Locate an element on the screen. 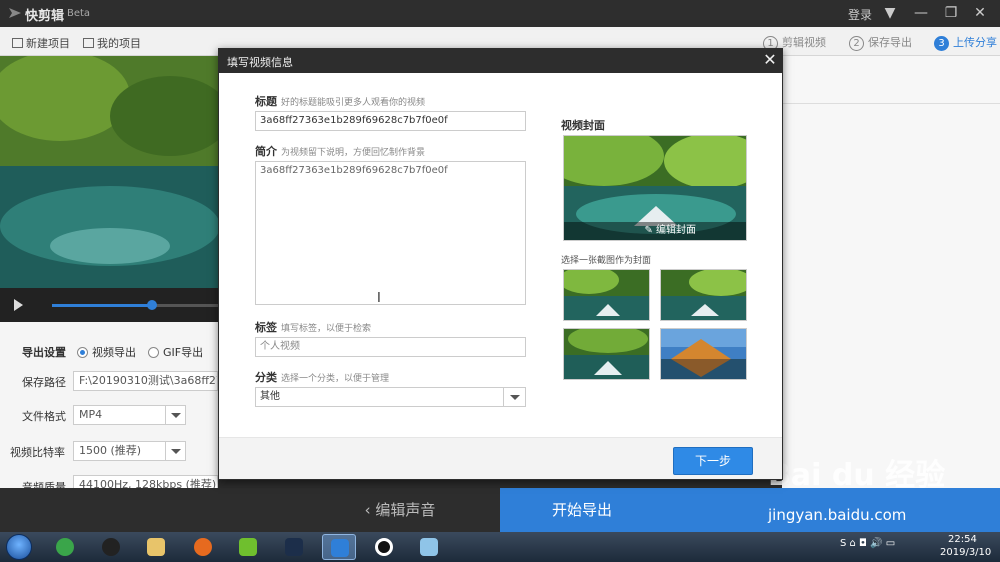 The image size is (1000, 562). edit-audio-button: ‹ 编辑声音 is located at coordinates (250, 510).